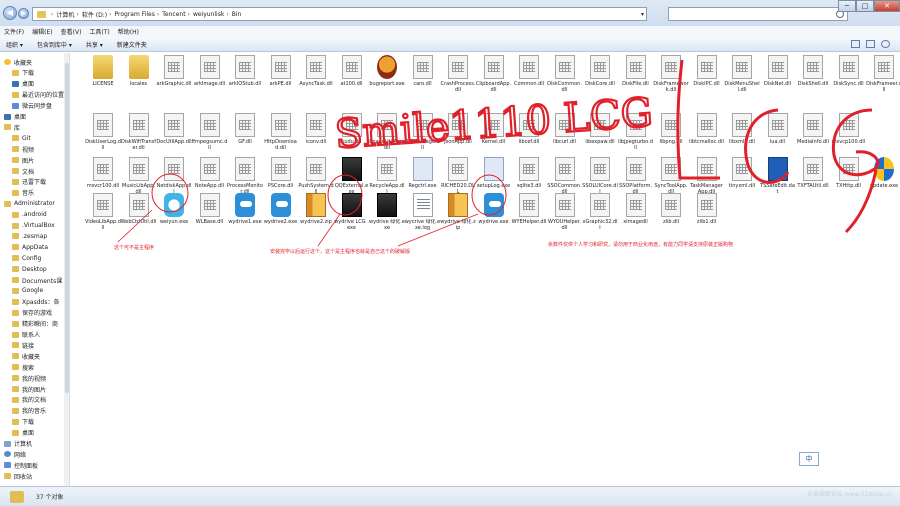 The height and width of the screenshot is (506, 900). What do you see at coordinates (99, 31) in the screenshot?
I see `menu-tools: 工具(T)` at bounding box center [99, 31].